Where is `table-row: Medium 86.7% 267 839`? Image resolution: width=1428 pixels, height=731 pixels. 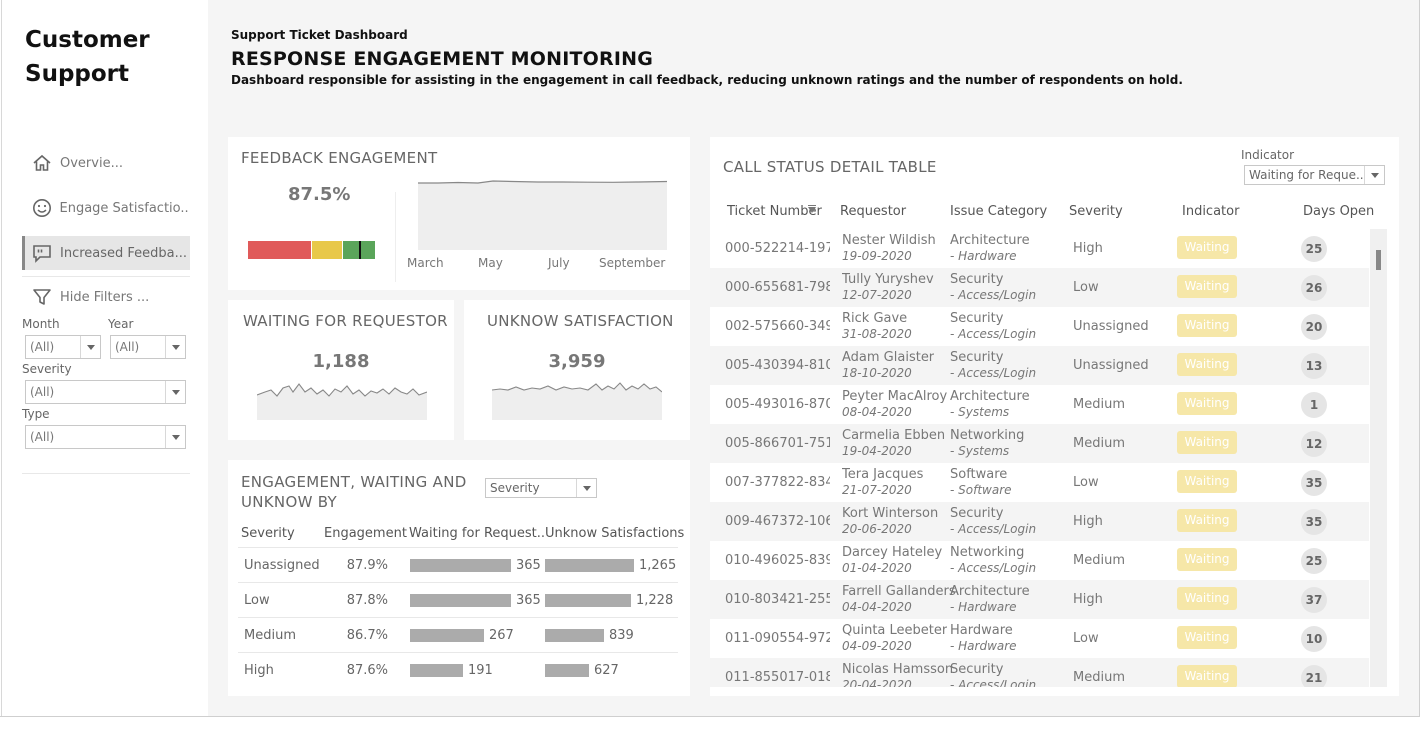
table-row: Medium 86.7% 267 839 is located at coordinates (458, 634).